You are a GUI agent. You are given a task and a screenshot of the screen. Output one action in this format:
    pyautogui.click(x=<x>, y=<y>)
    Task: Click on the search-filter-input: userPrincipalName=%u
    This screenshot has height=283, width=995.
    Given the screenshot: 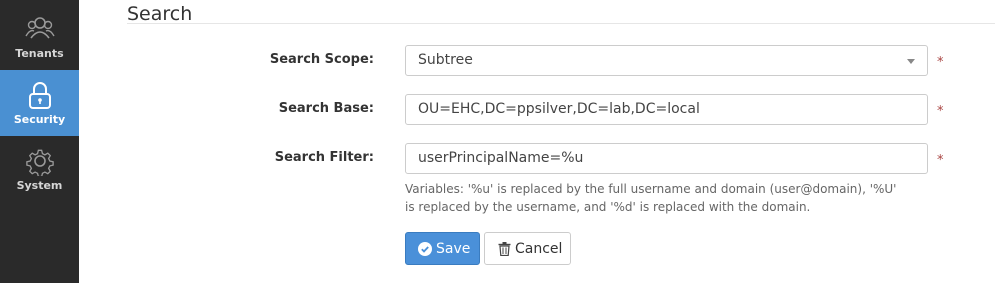 What is the action you would take?
    pyautogui.click(x=666, y=158)
    